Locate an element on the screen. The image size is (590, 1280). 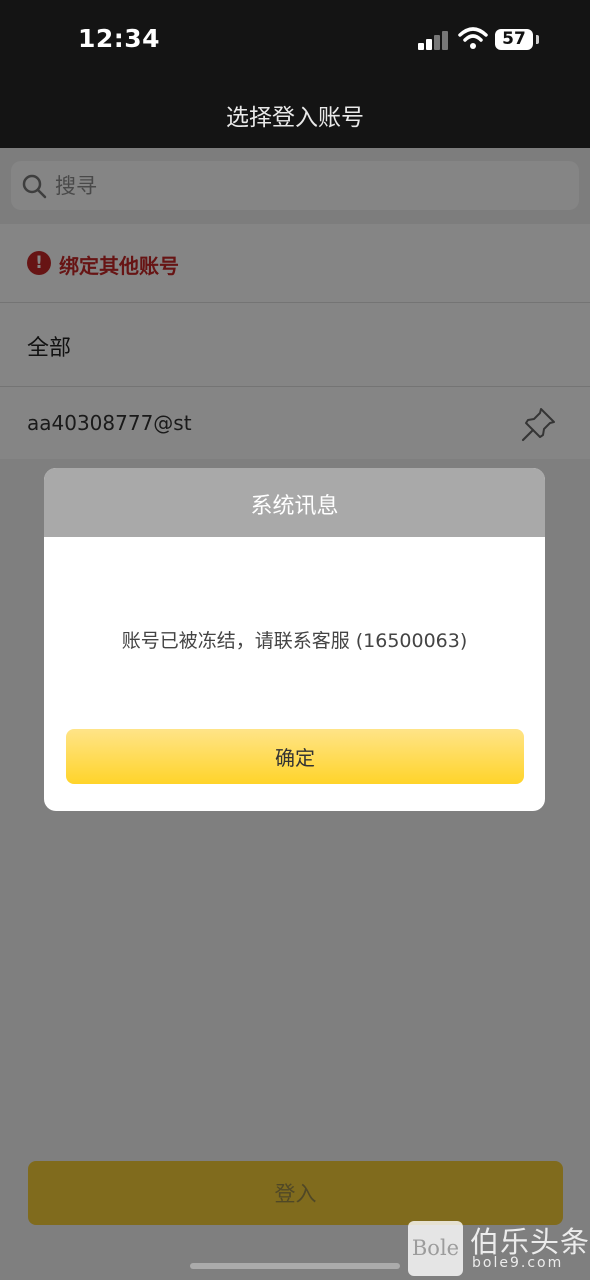
dialog-title: 系统讯息 is located at coordinates (294, 506).